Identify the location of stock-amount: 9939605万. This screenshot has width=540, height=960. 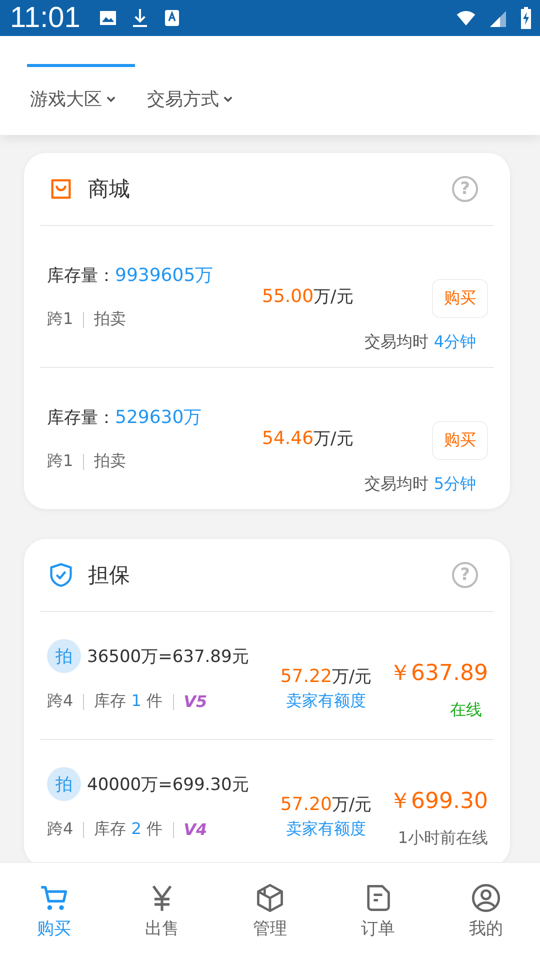
(164, 275).